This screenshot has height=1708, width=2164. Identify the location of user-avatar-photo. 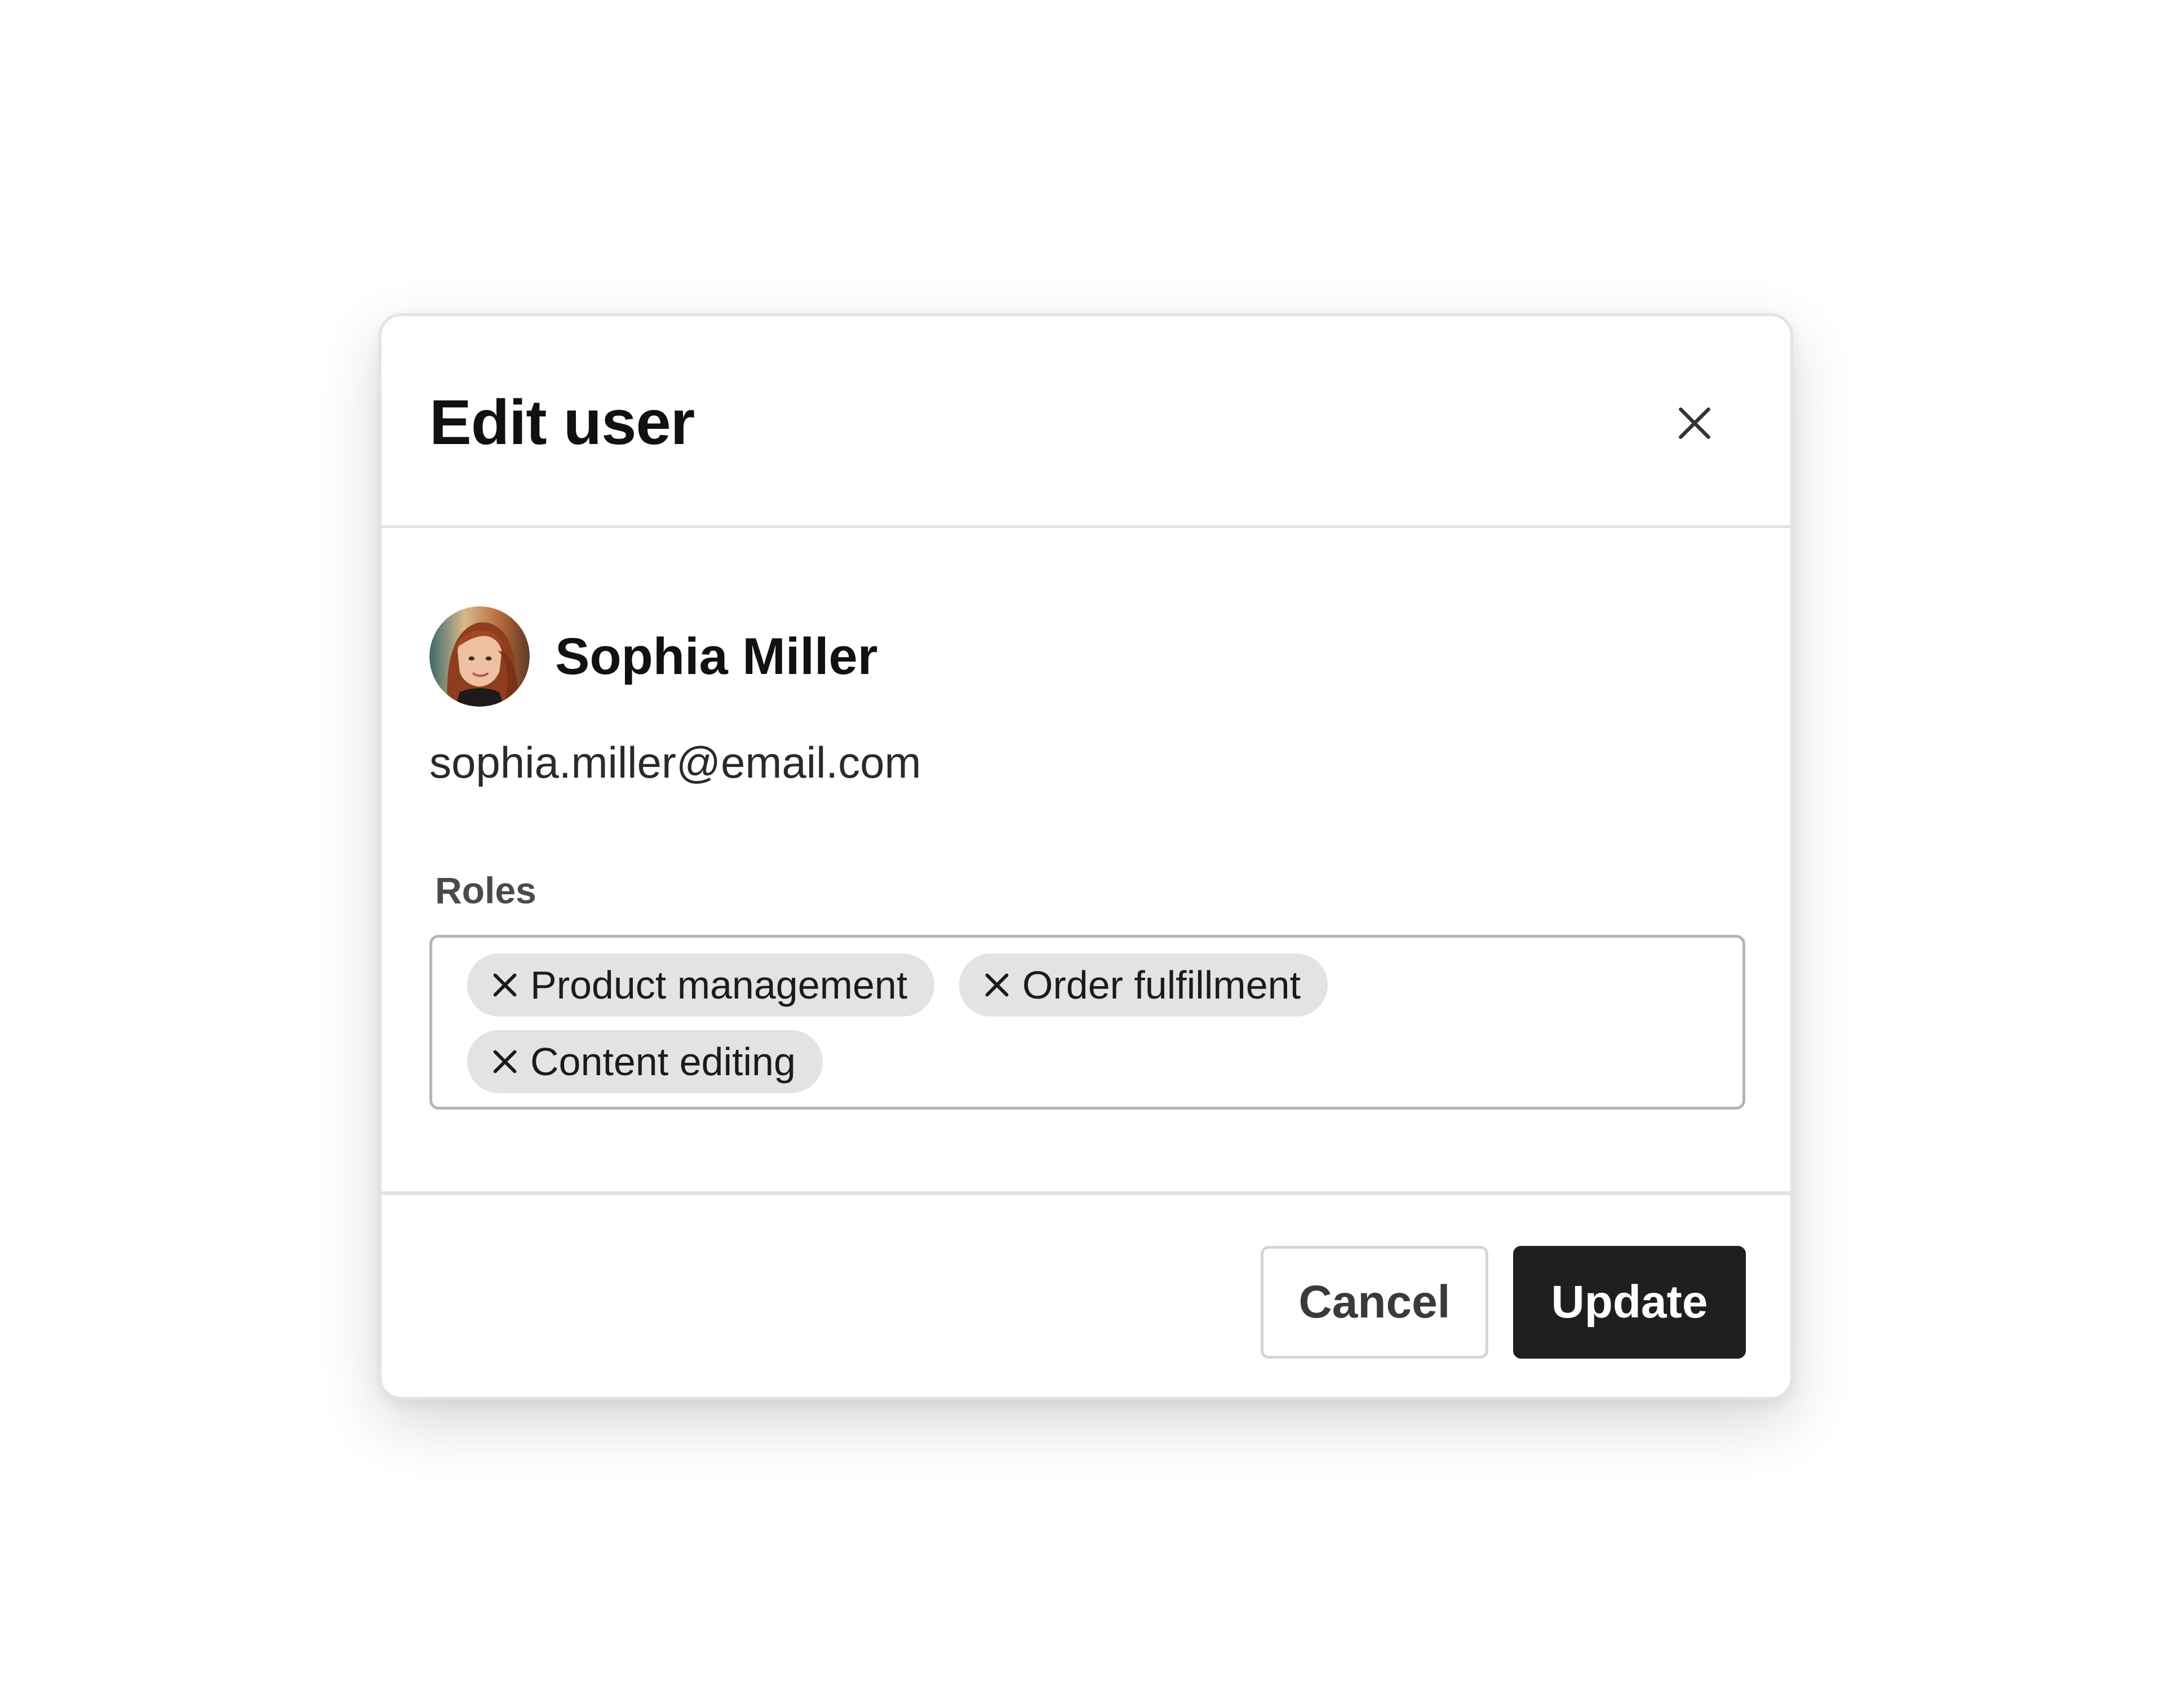
(480, 656).